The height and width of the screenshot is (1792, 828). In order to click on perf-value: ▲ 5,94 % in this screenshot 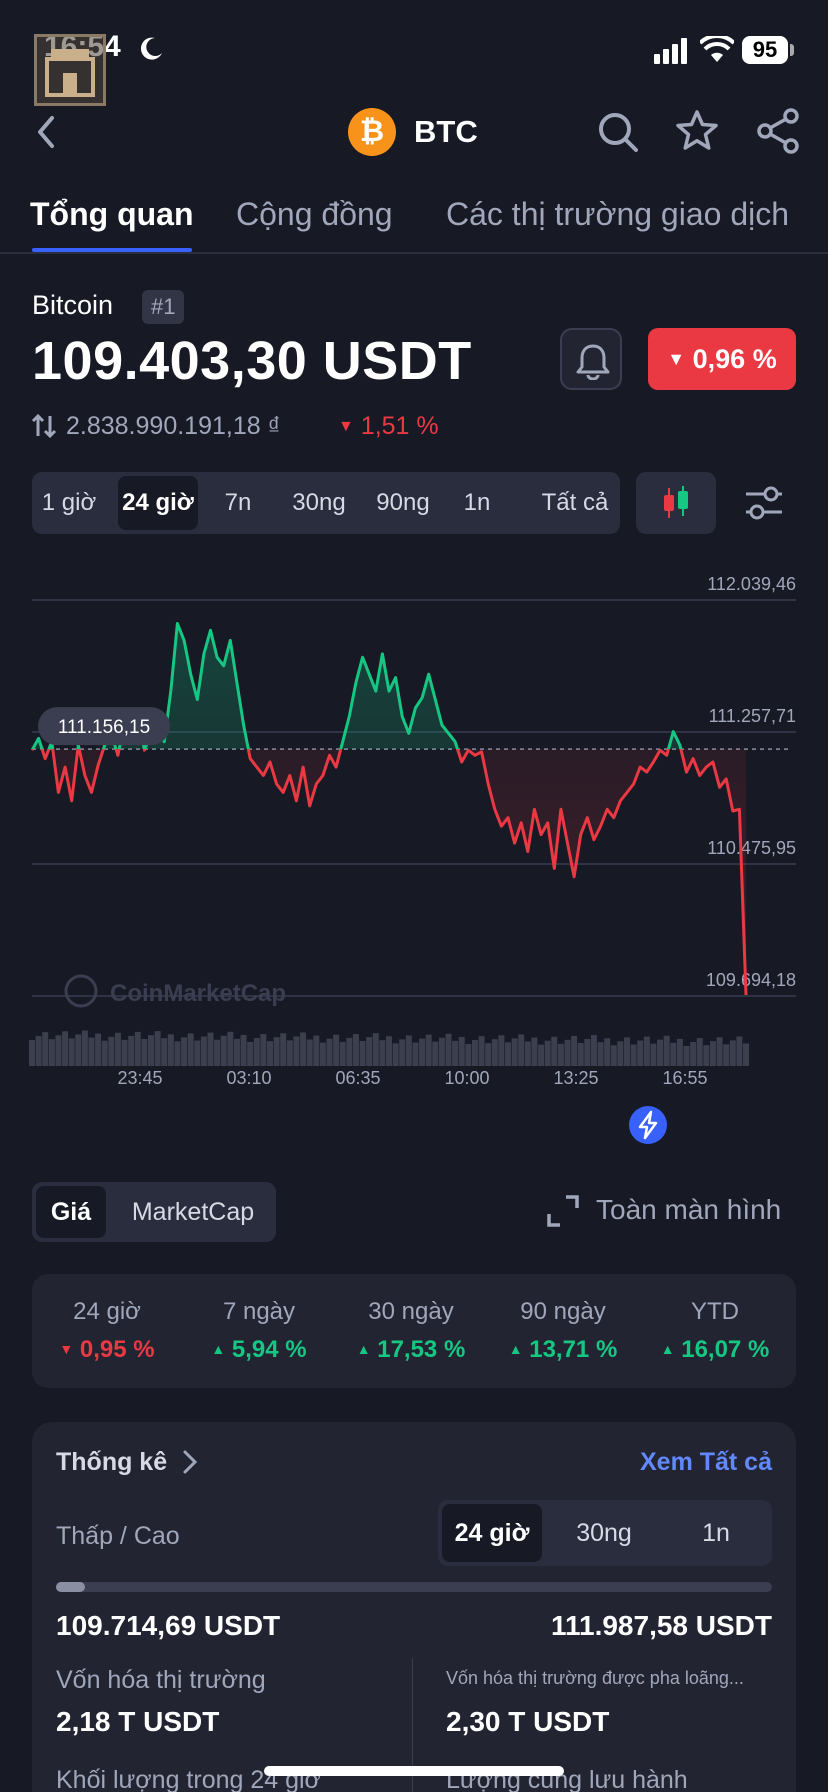, I will do `click(259, 1350)`.